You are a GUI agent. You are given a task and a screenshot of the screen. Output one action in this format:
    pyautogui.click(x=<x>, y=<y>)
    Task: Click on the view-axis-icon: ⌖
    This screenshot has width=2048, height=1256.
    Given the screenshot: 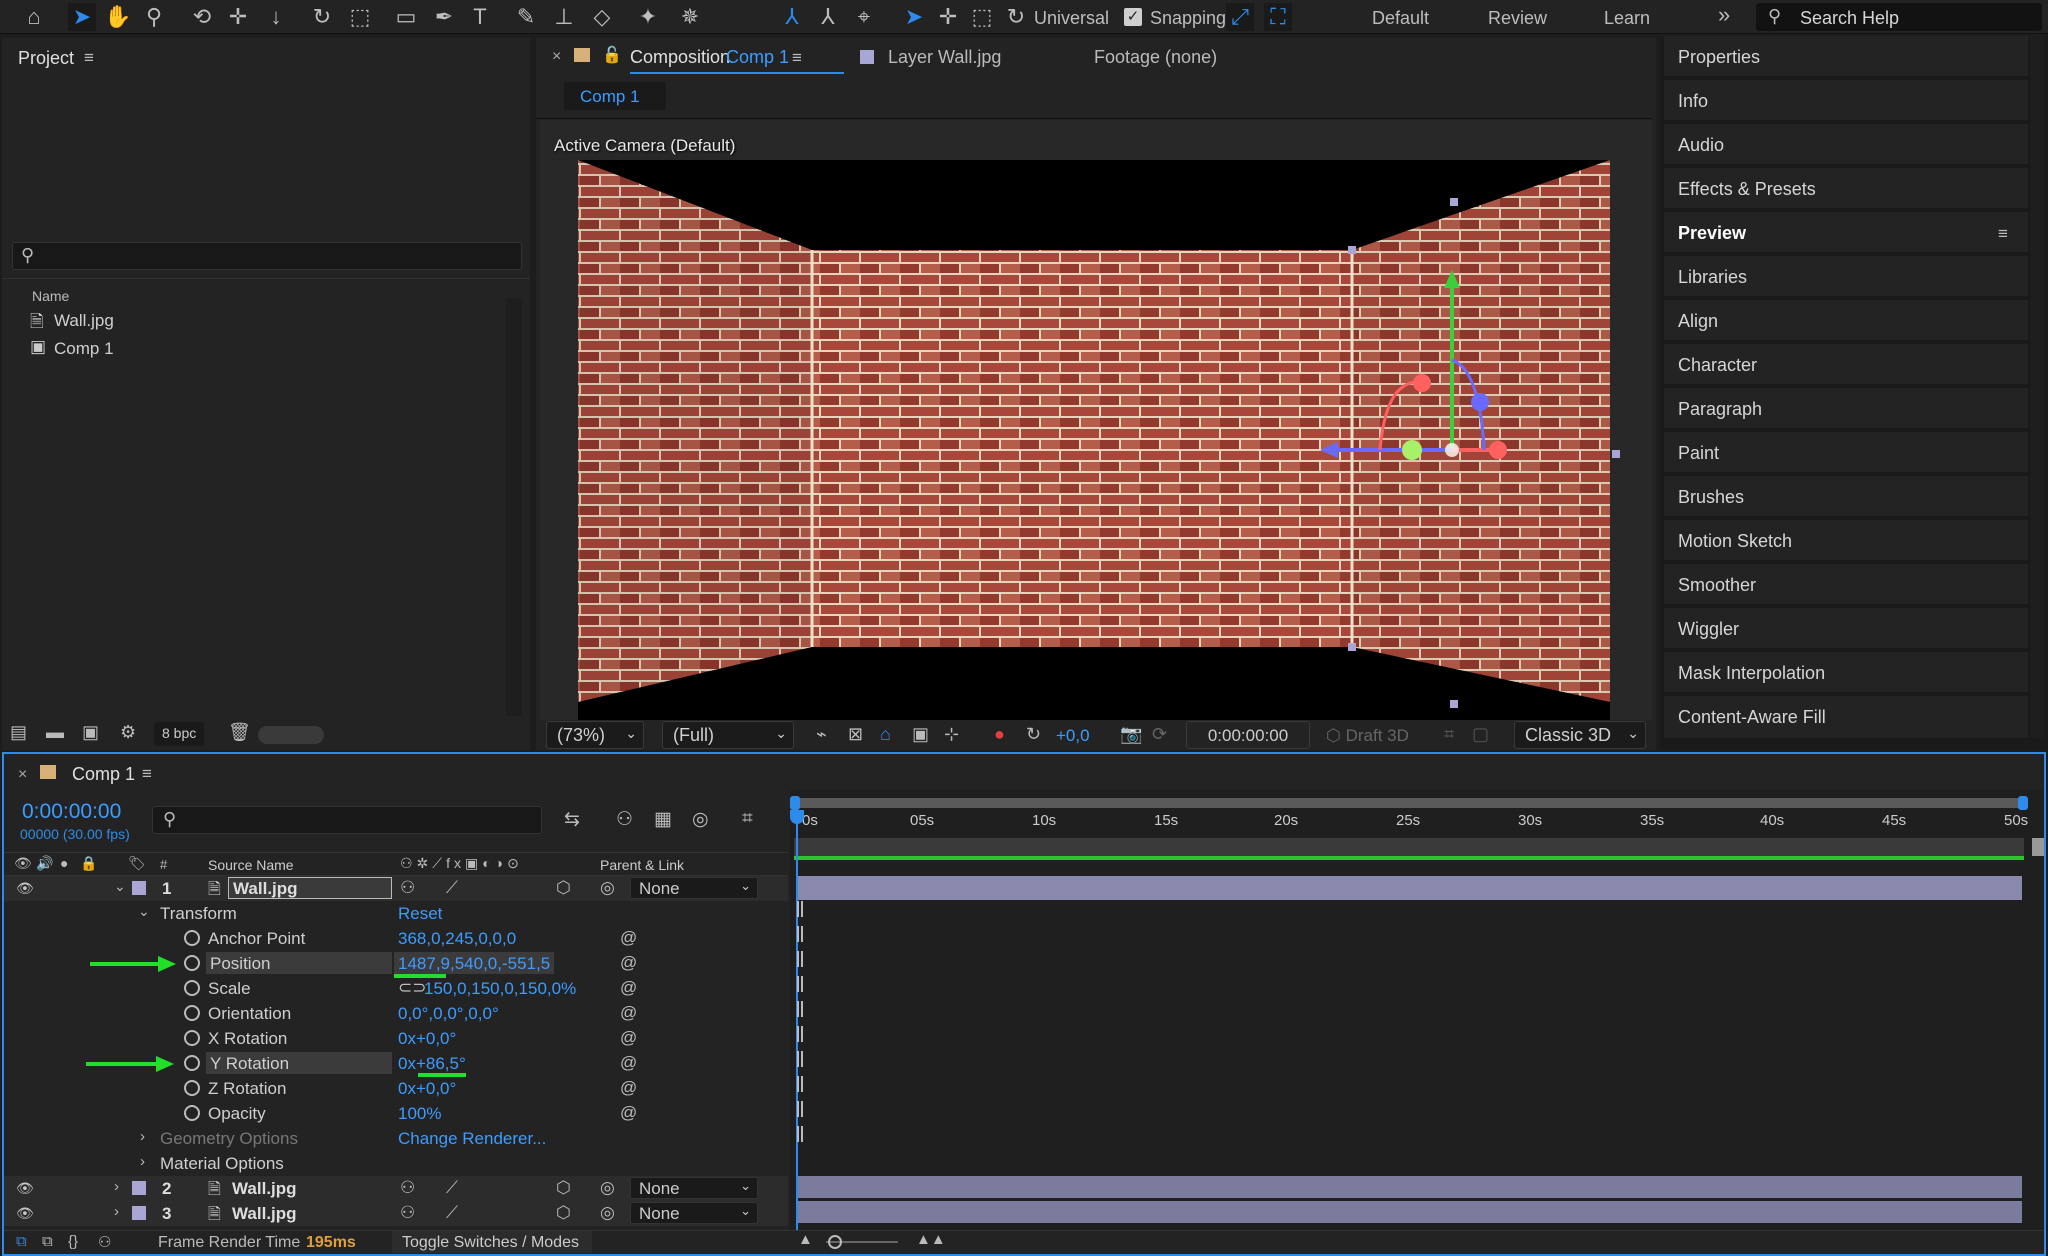 What is the action you would take?
    pyautogui.click(x=864, y=17)
    